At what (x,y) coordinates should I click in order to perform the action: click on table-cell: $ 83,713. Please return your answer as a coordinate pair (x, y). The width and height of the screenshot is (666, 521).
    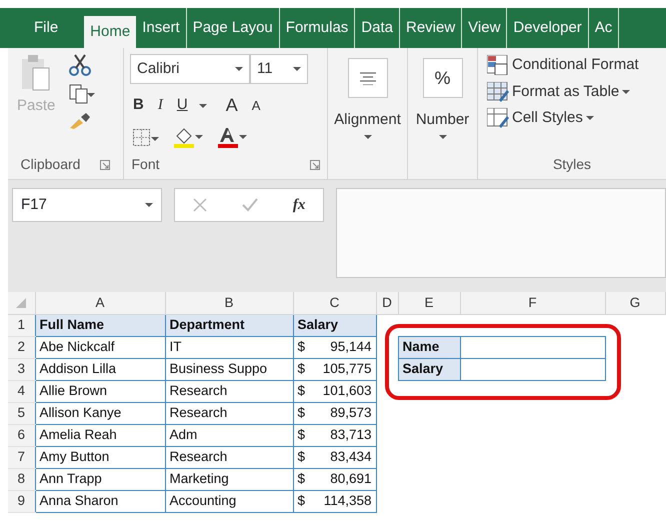
    Looking at the image, I should click on (334, 435).